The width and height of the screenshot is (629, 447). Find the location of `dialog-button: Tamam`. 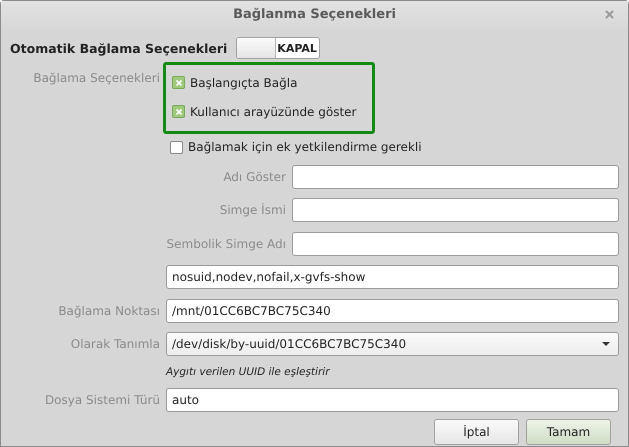

dialog-button: Tamam is located at coordinates (568, 431).